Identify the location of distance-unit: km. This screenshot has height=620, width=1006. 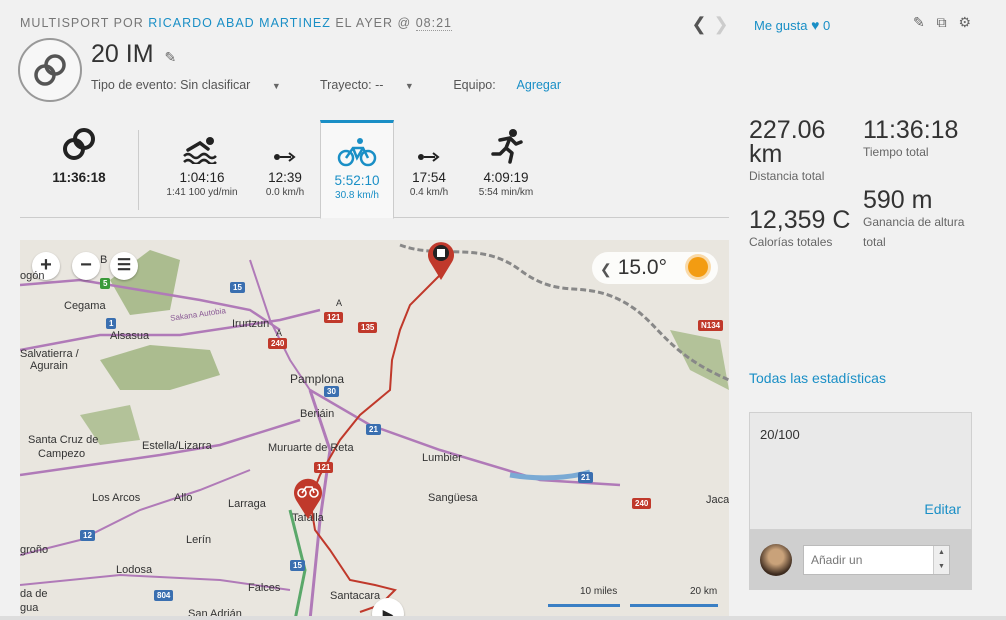
(766, 154).